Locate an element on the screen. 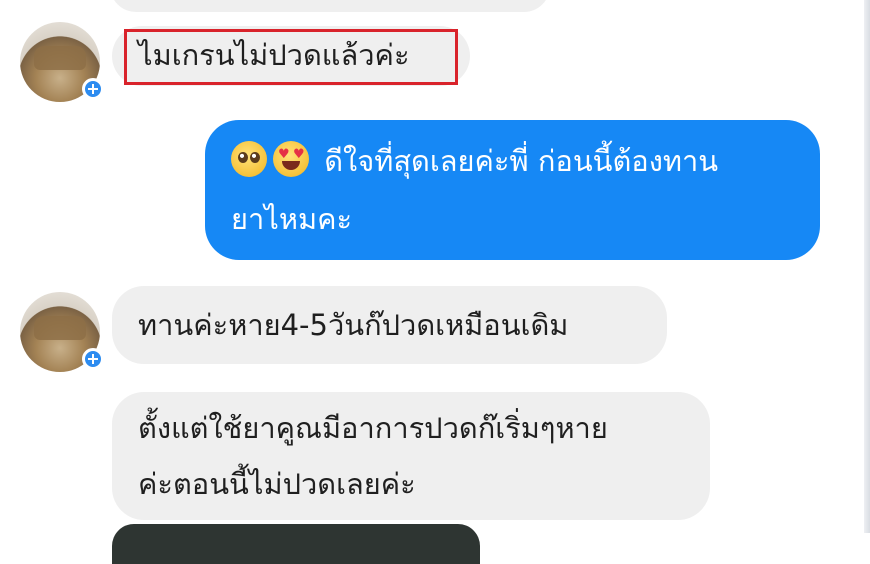 The width and height of the screenshot is (870, 564). message-bubble-incoming: ทานค่ะหาย4-5วันก๊ปวดเหมือนเดิม is located at coordinates (389, 325).